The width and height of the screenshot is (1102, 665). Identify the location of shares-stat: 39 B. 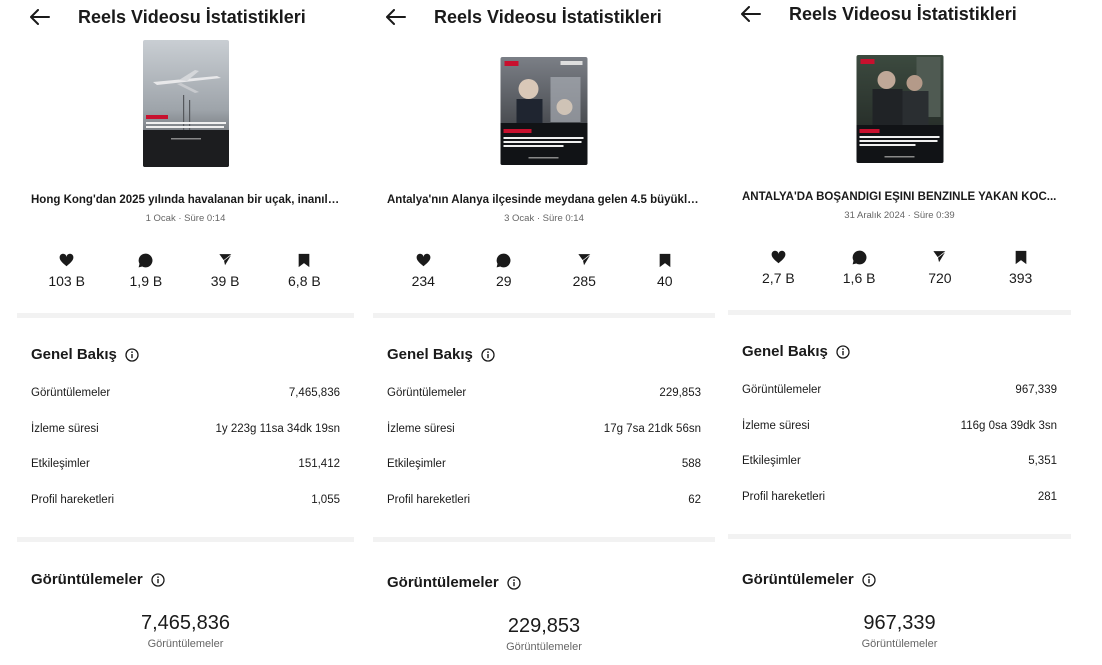
(225, 270).